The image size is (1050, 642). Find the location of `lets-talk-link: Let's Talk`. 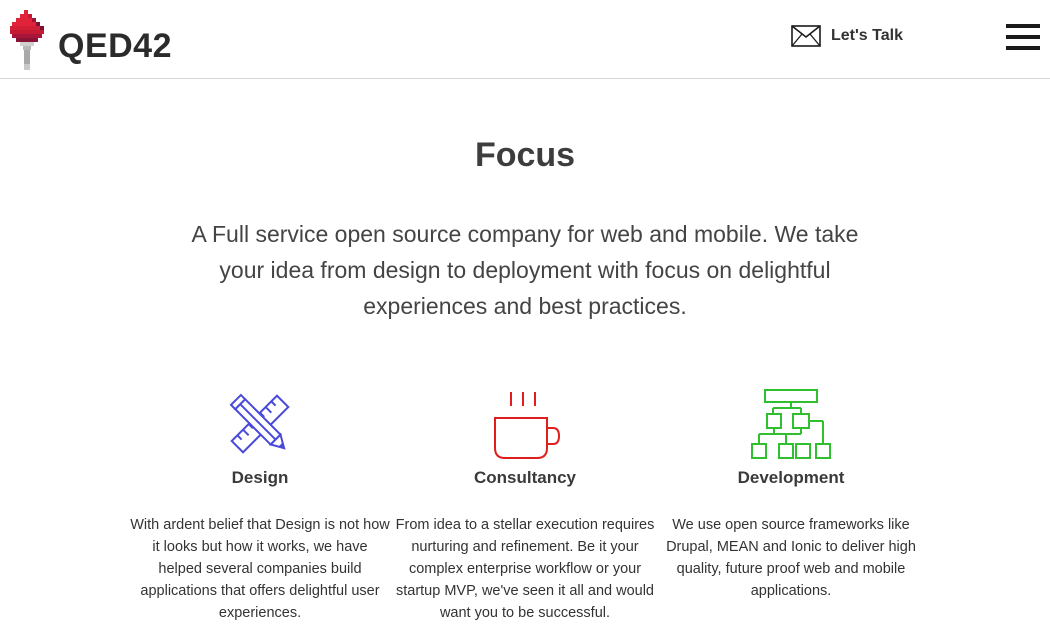

lets-talk-link: Let's Talk is located at coordinates (847, 36).